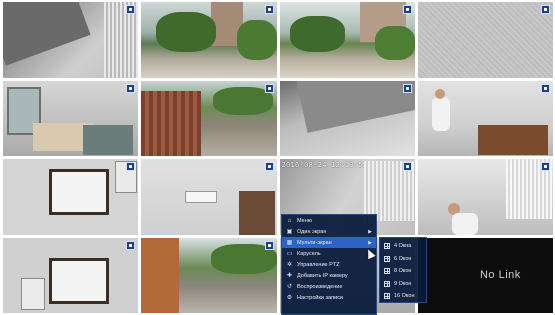 The height and width of the screenshot is (315, 555). I want to click on menu-item-multi-screen: ▦ Мульти-экран ▶, so click(329, 242).